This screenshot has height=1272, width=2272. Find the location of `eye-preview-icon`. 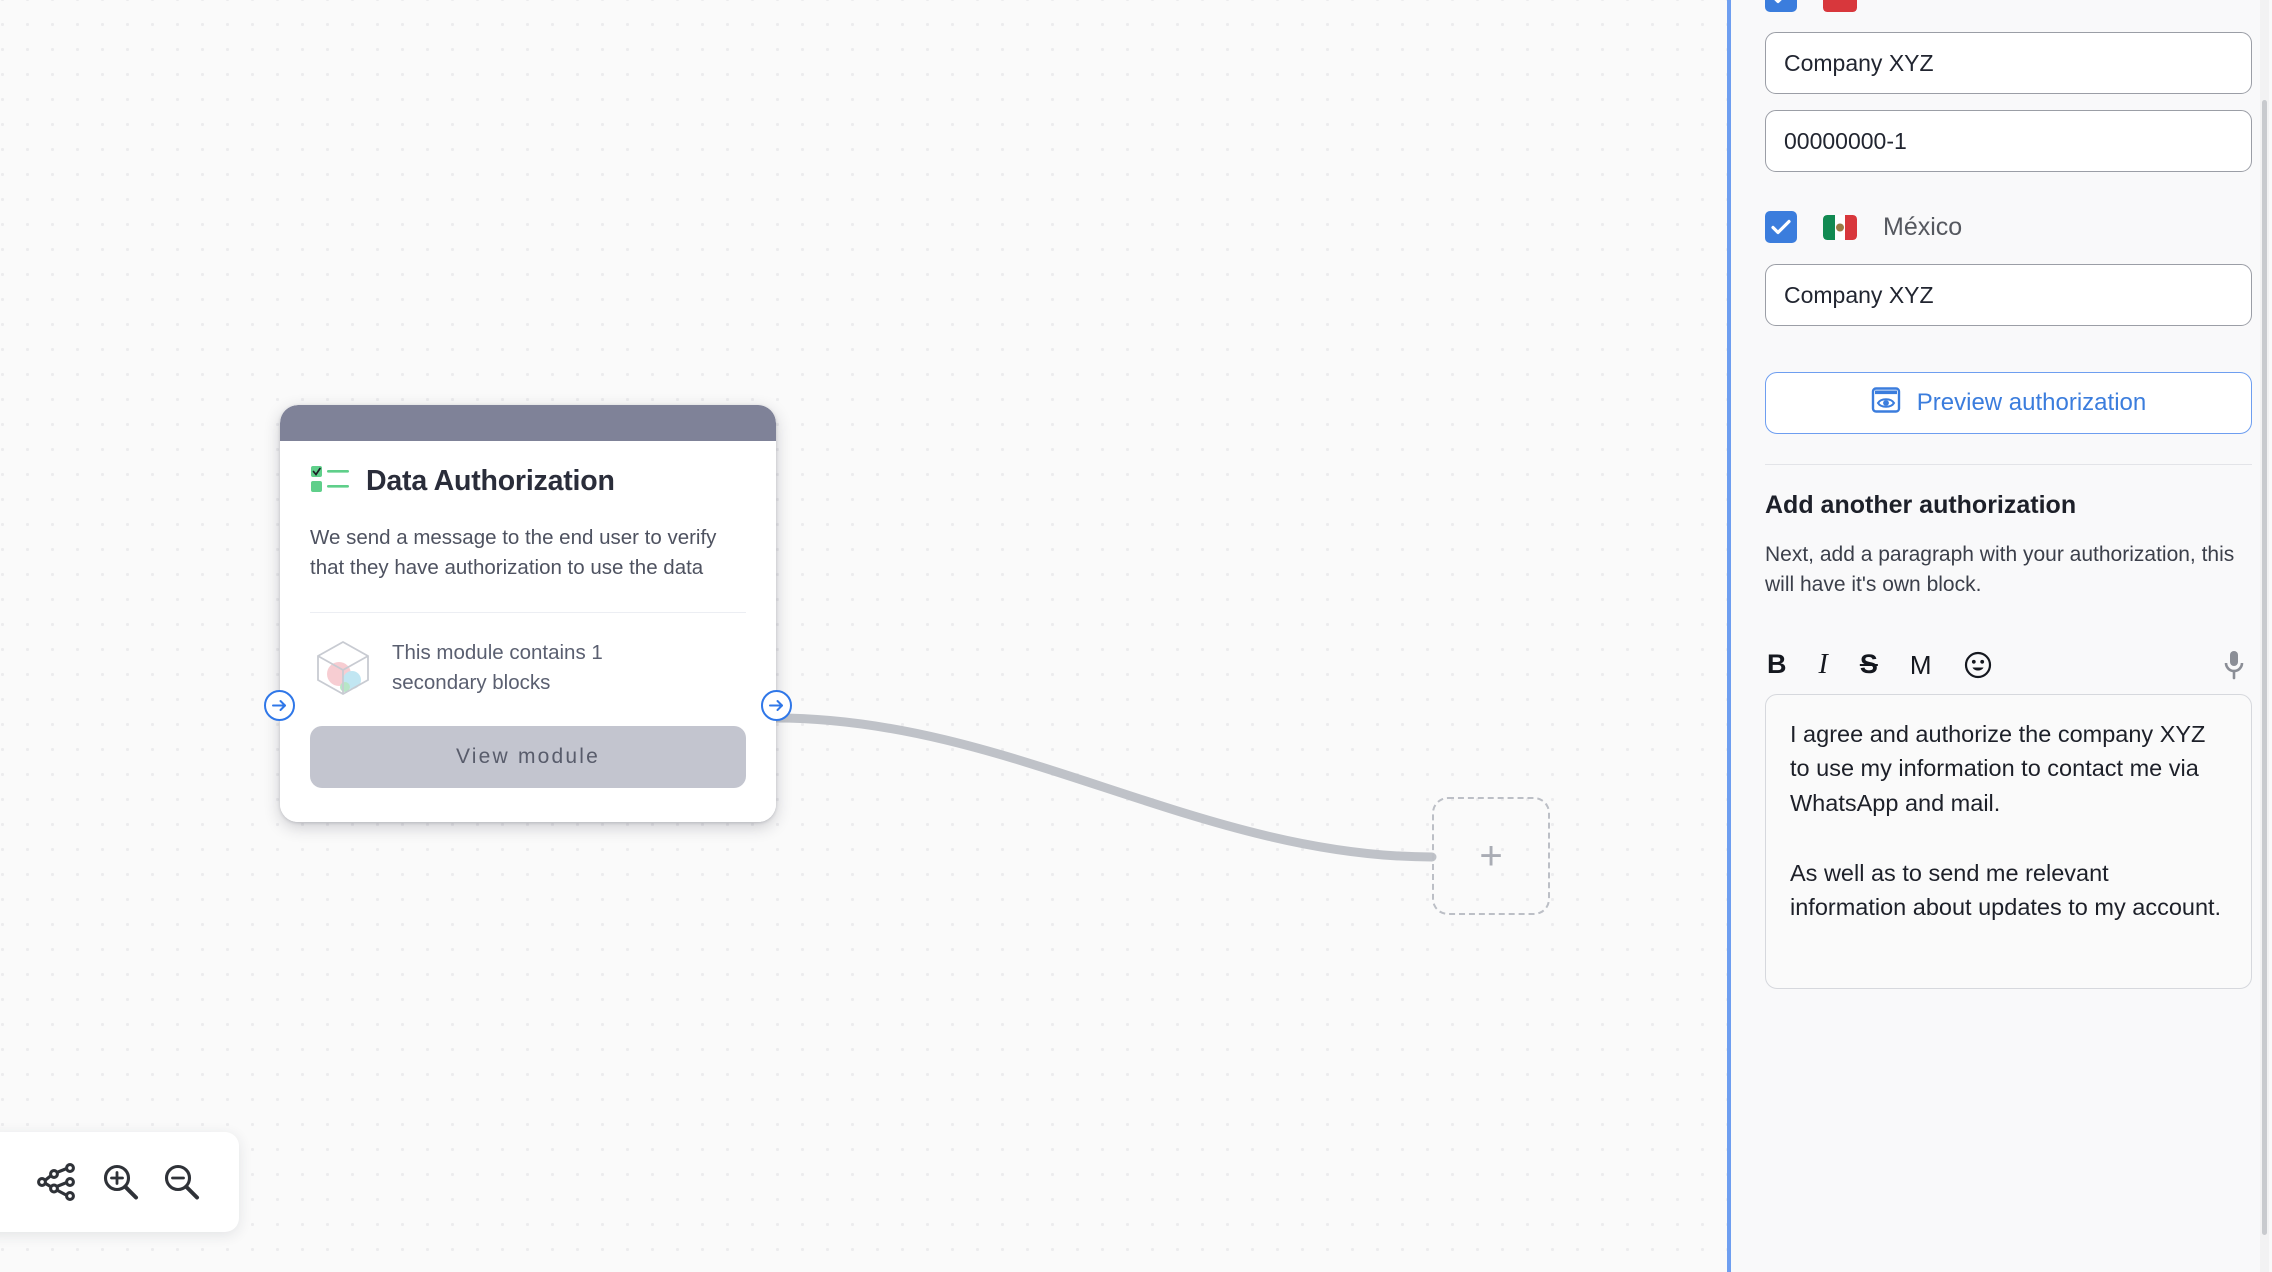

eye-preview-icon is located at coordinates (1886, 403).